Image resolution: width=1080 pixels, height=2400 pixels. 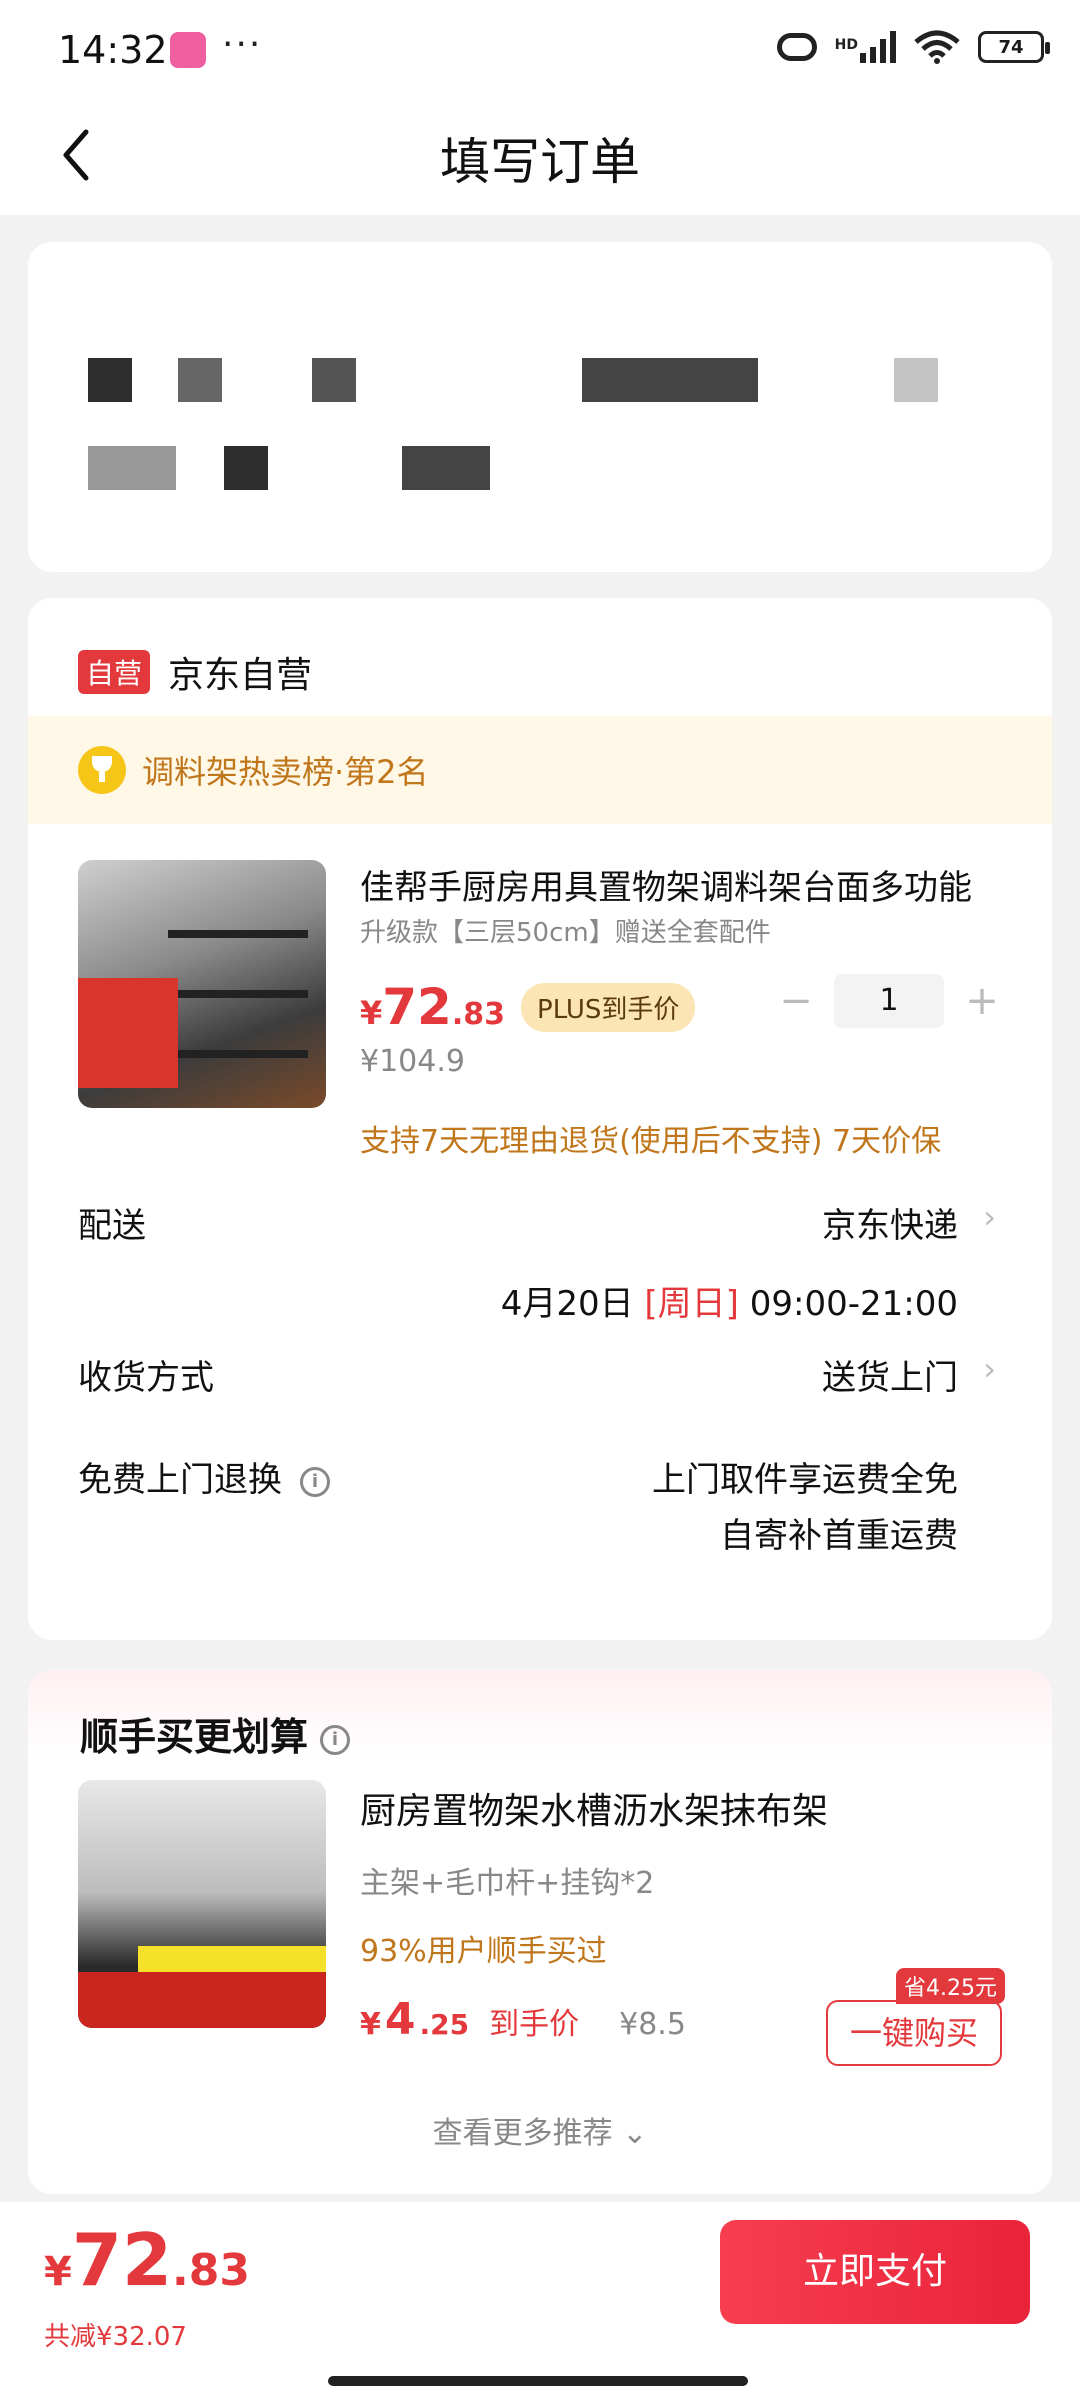 I want to click on rank-banner: 调料架热卖榜·第2名, so click(x=540, y=770).